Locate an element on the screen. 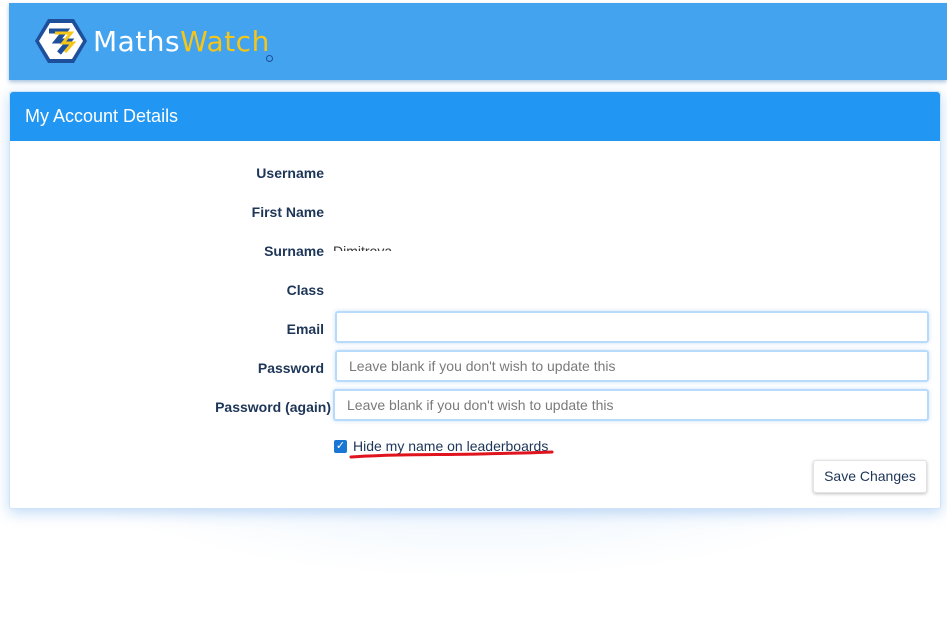 The width and height of the screenshot is (947, 634). password-input is located at coordinates (632, 366).